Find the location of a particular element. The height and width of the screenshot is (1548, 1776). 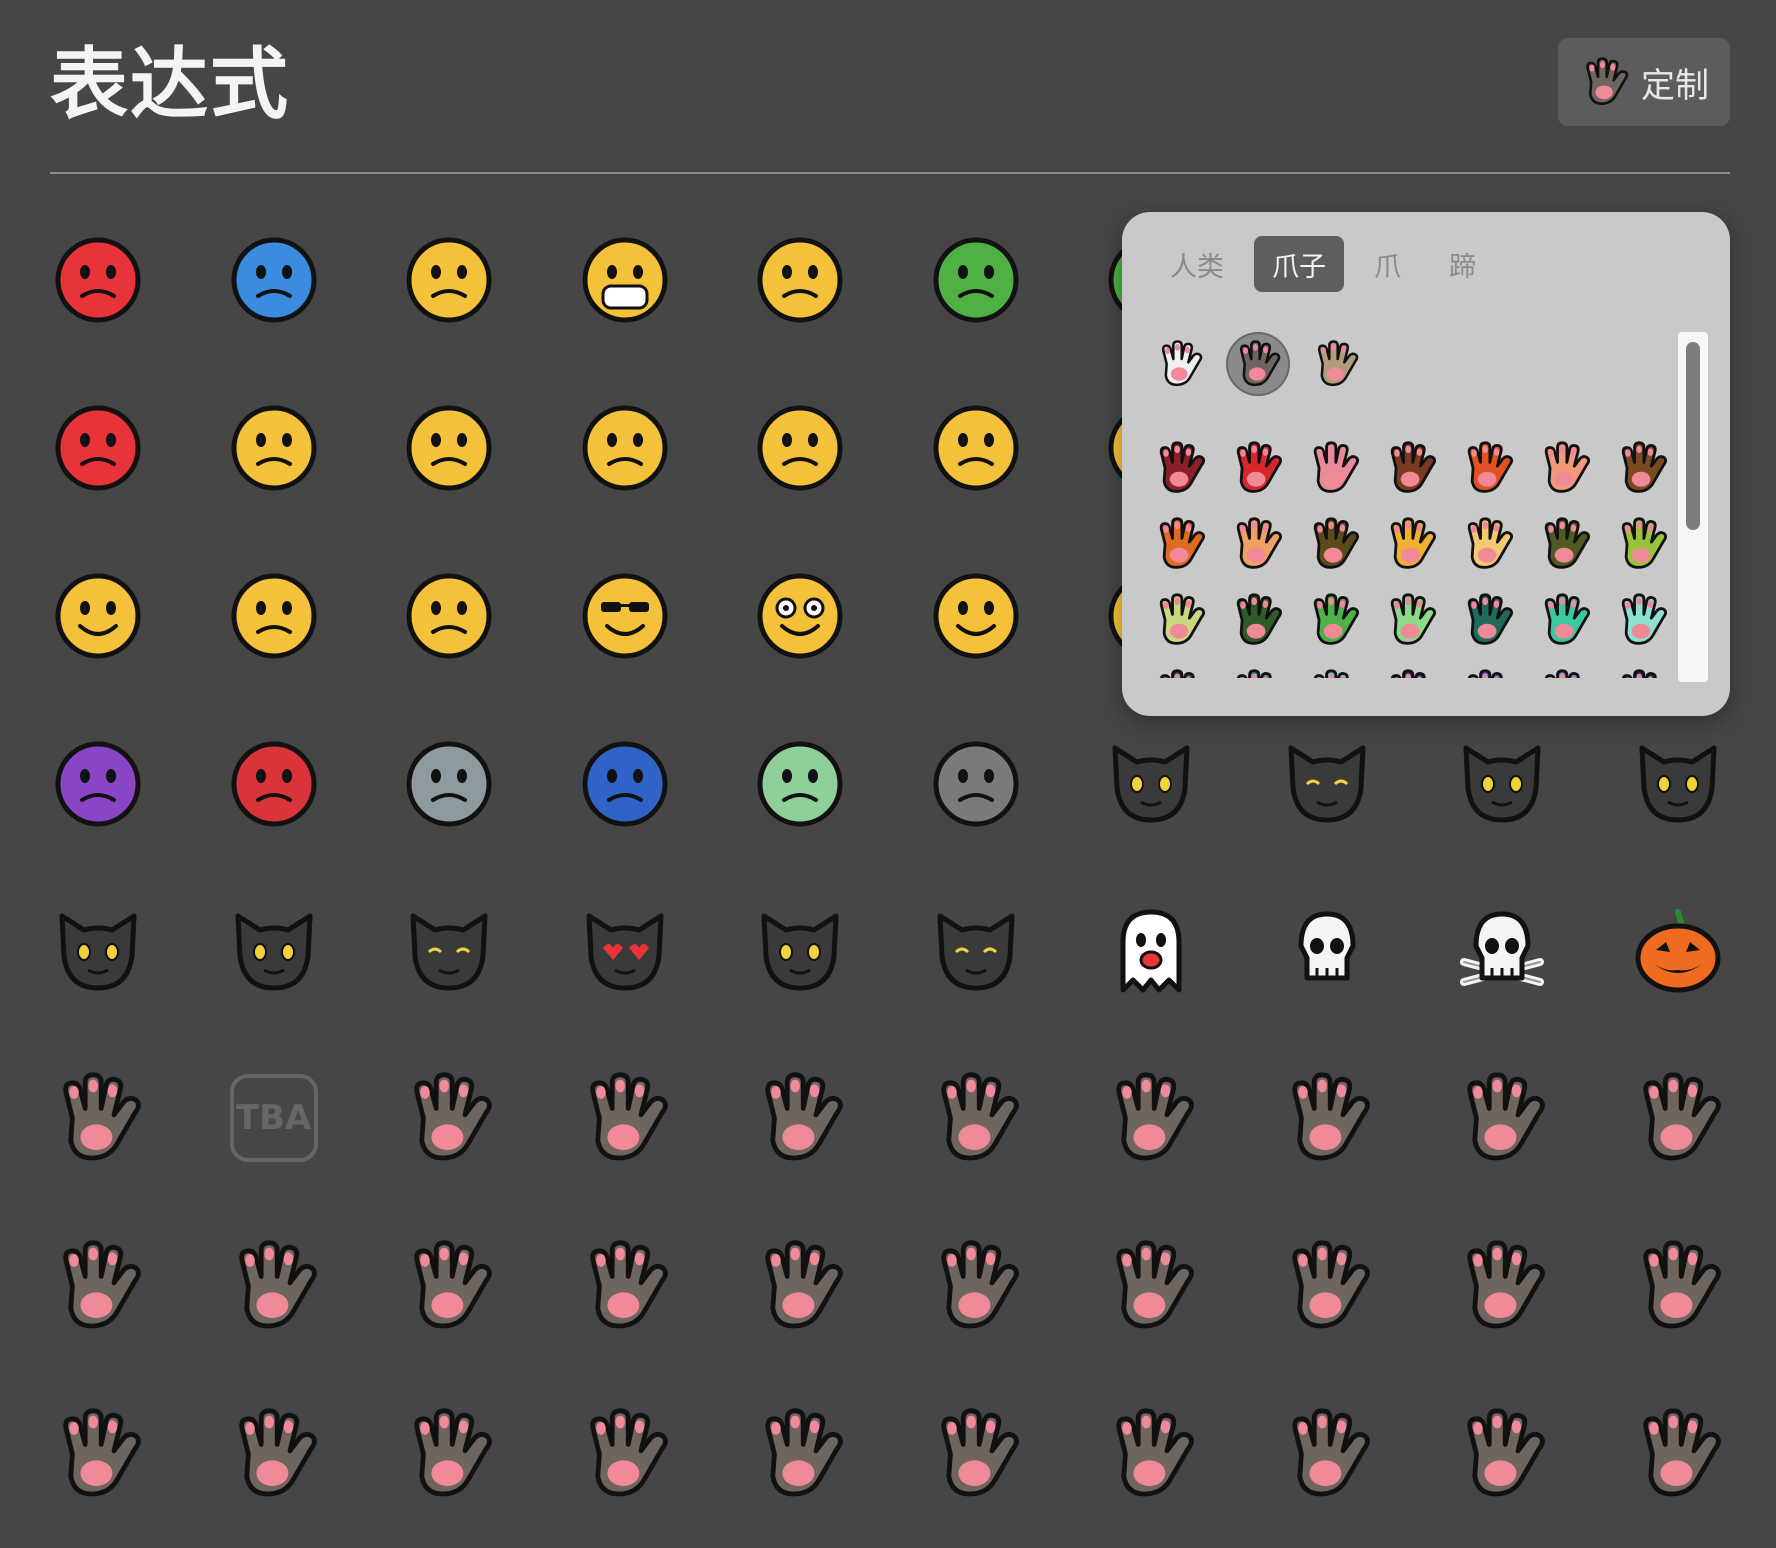

scrollbar-thumb is located at coordinates (1693, 436).